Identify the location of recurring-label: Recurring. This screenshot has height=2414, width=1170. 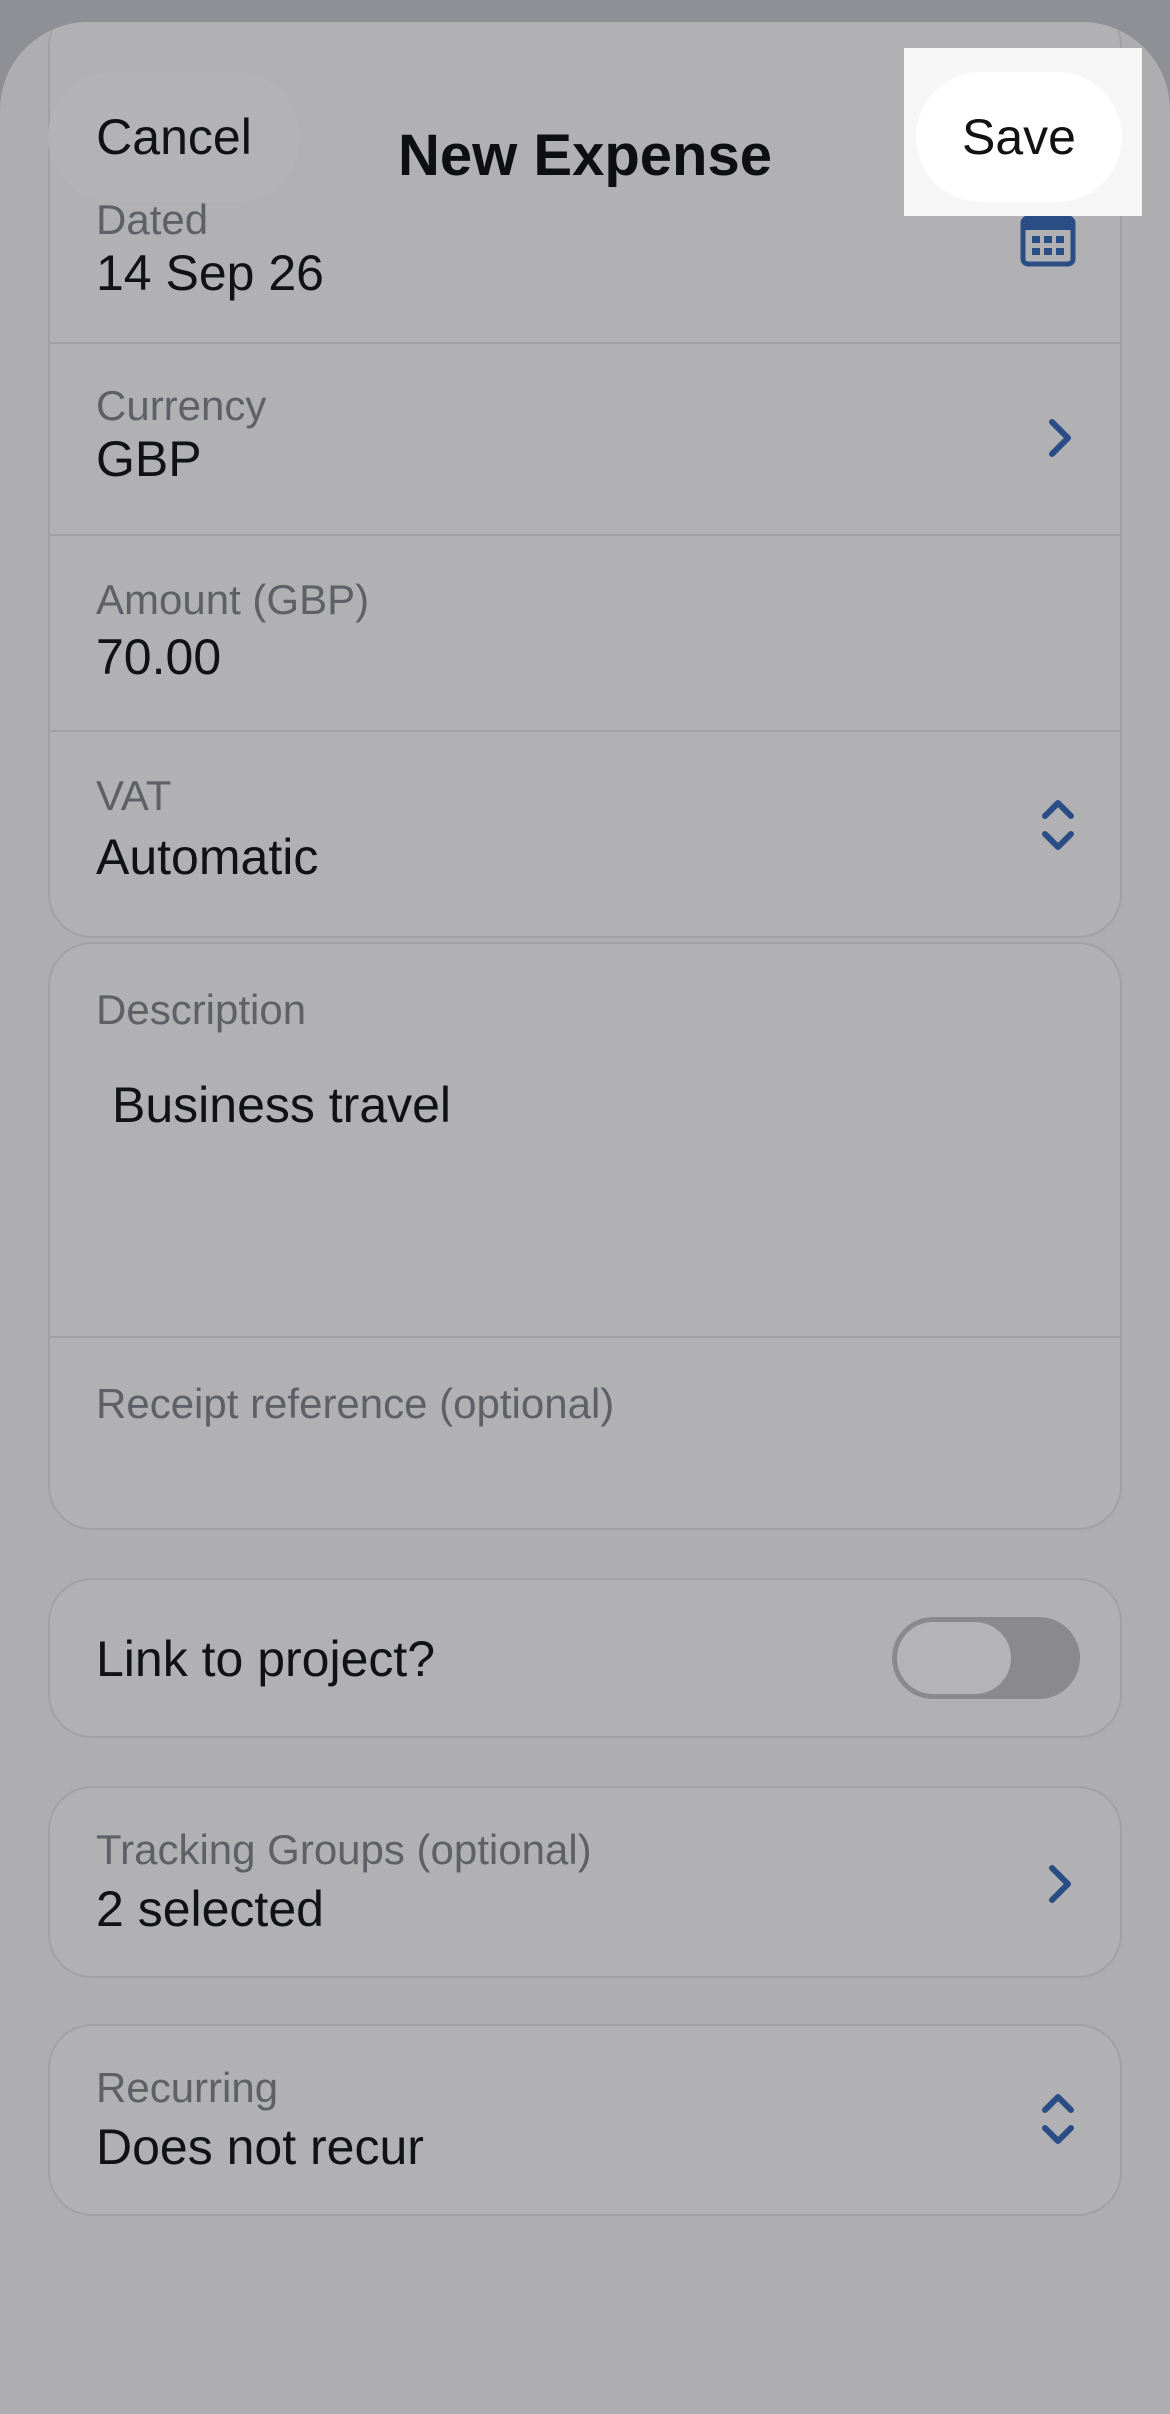
(187, 2087).